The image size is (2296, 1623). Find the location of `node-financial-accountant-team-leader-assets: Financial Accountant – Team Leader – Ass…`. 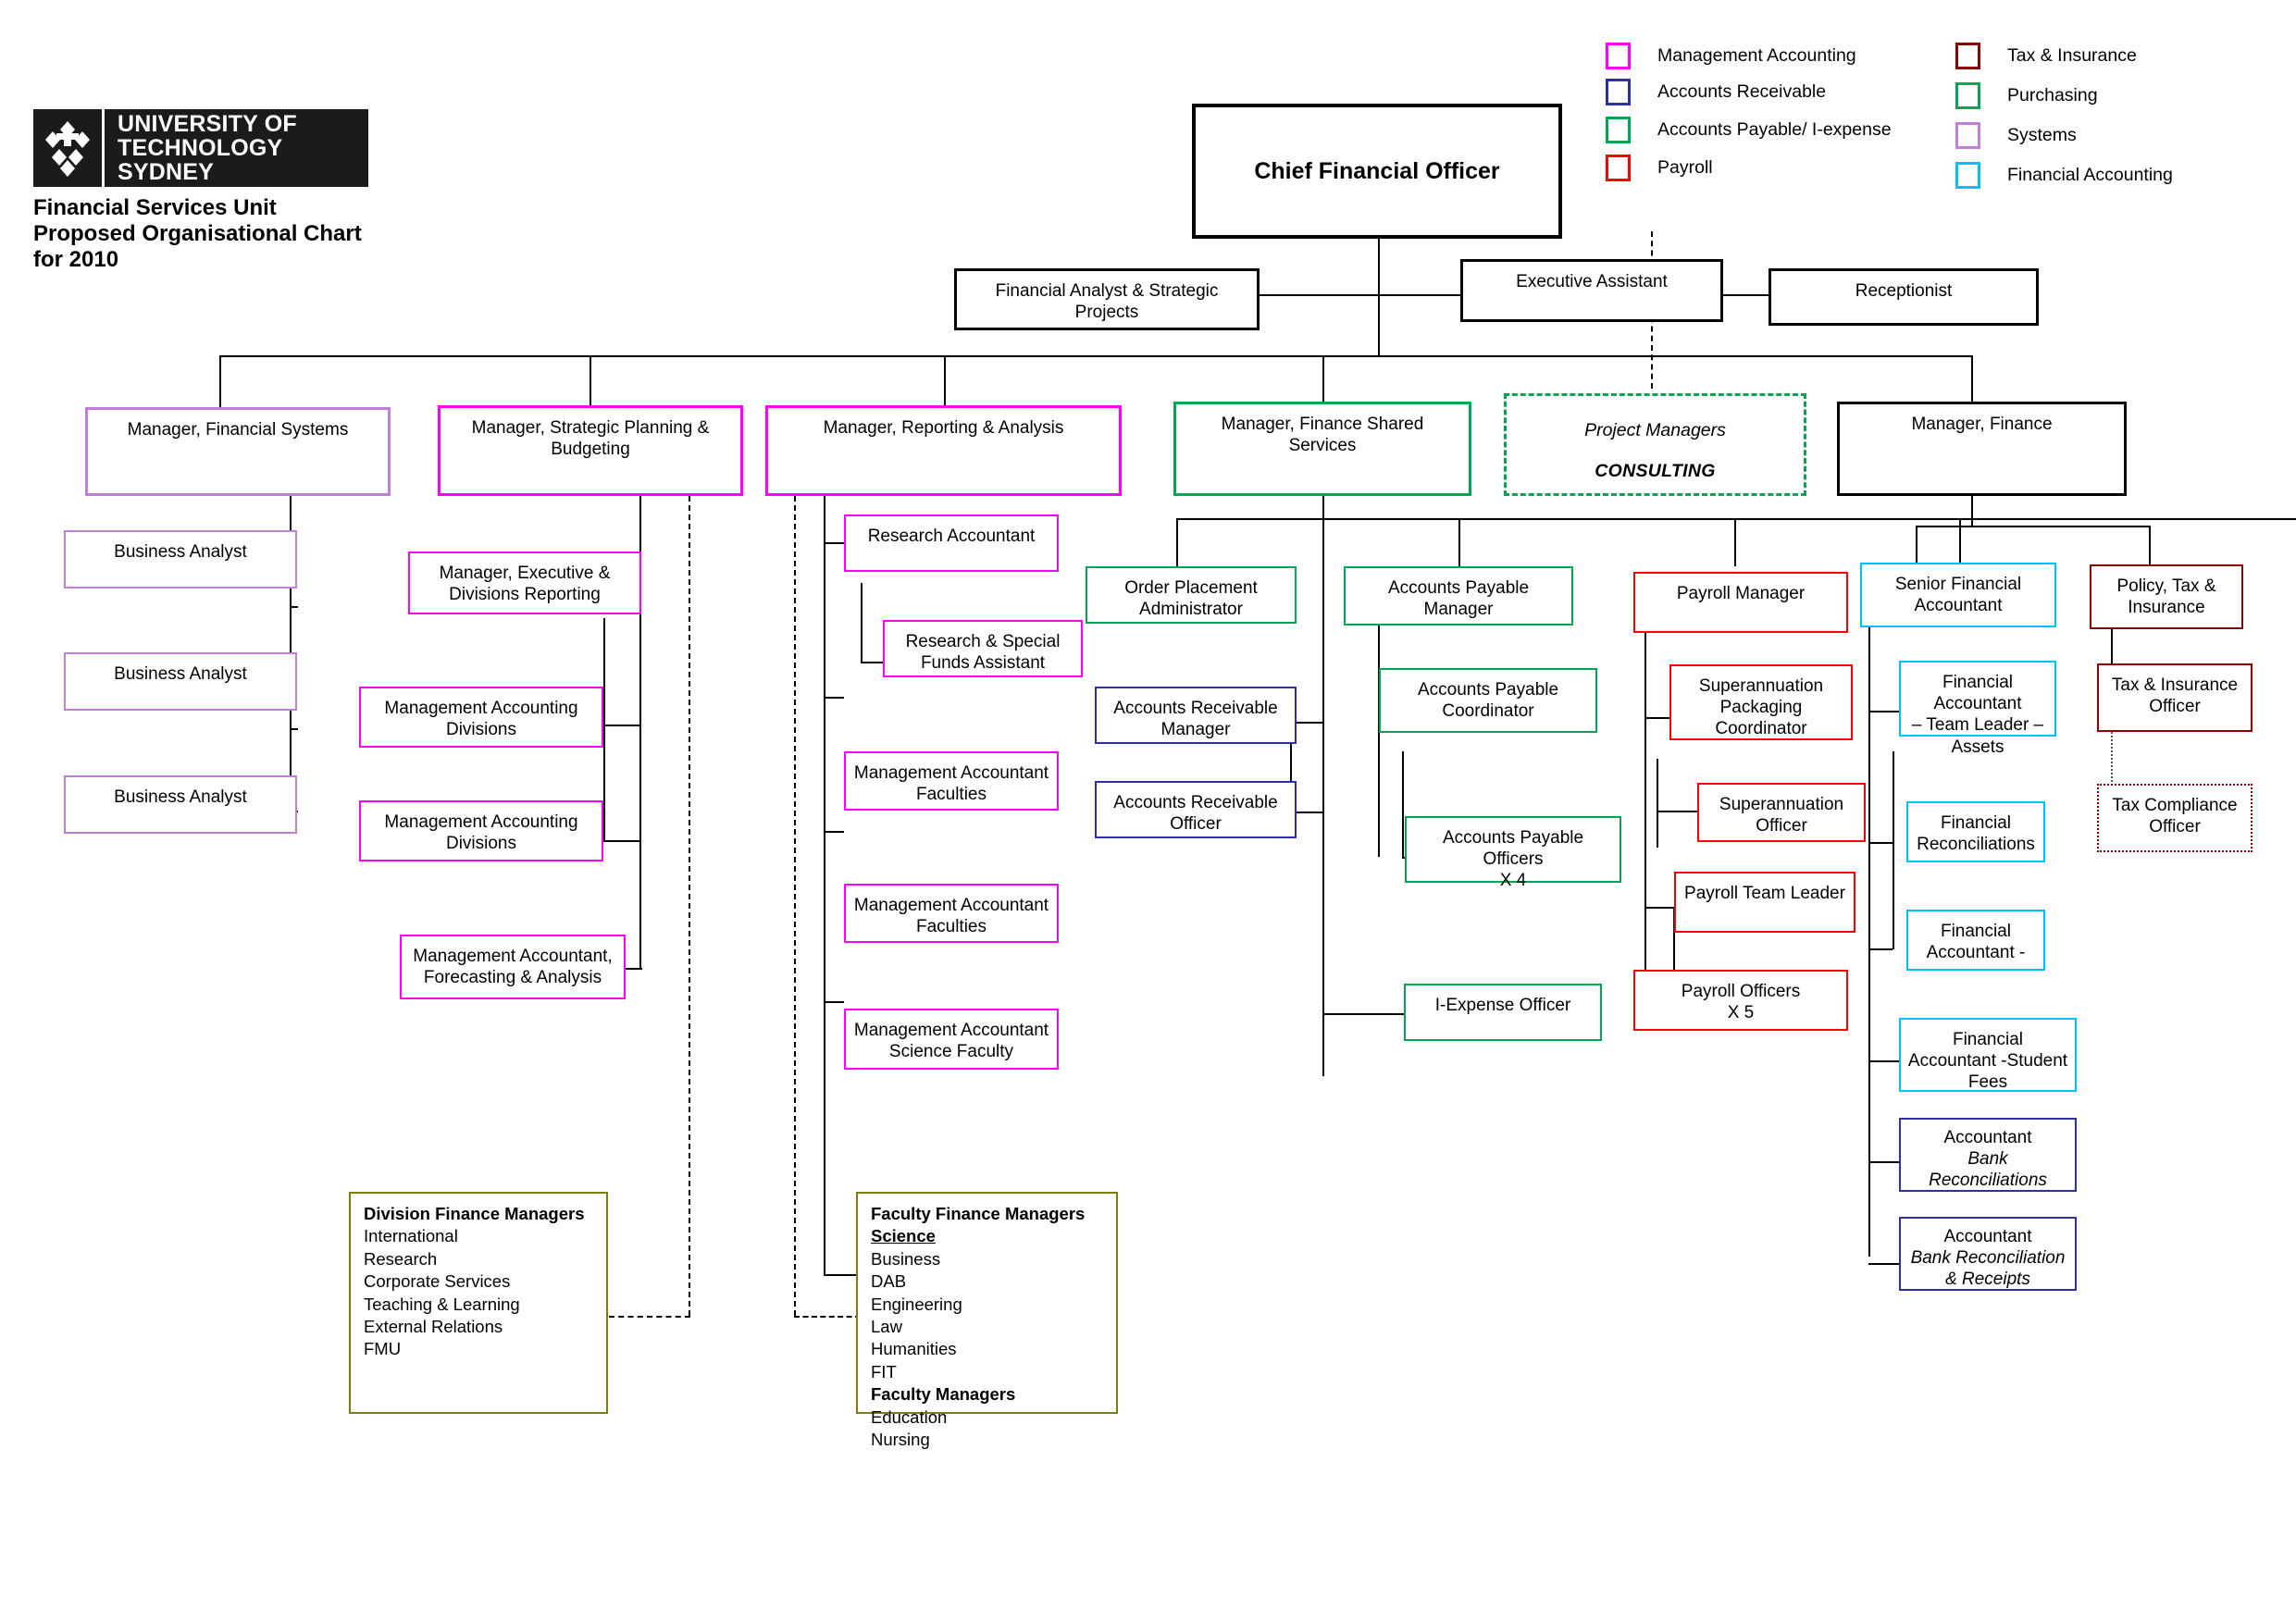

node-financial-accountant-team-leader-assets: Financial Accountant – Team Leader – Ass… is located at coordinates (1977, 709).